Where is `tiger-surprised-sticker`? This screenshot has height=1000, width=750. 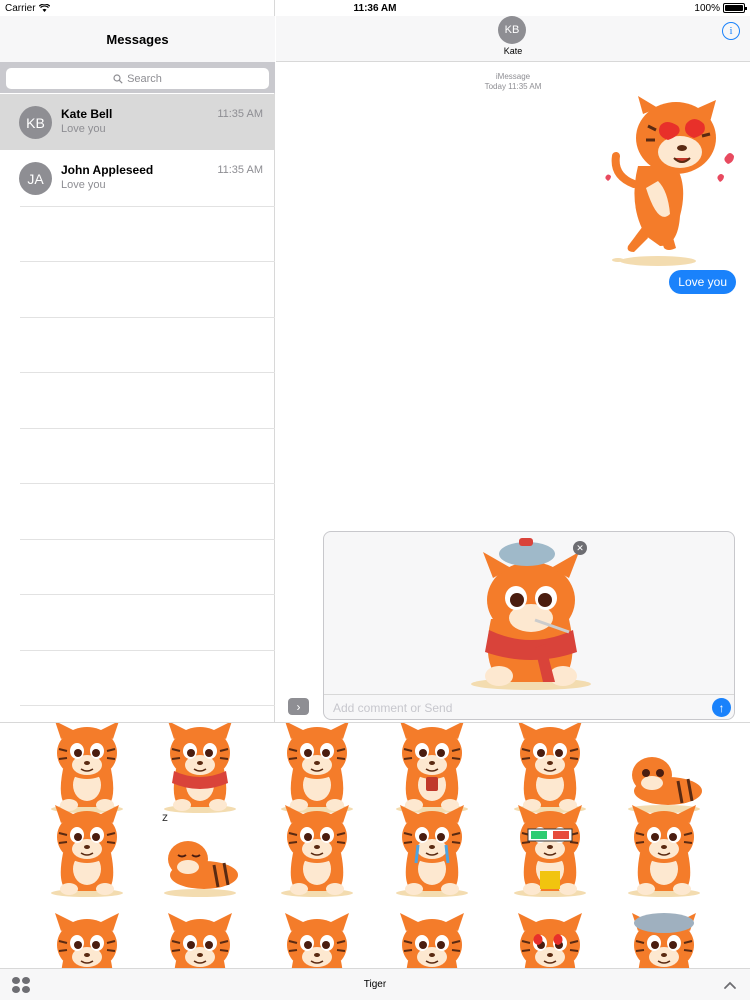
tiger-surprised-sticker is located at coordinates (87, 939).